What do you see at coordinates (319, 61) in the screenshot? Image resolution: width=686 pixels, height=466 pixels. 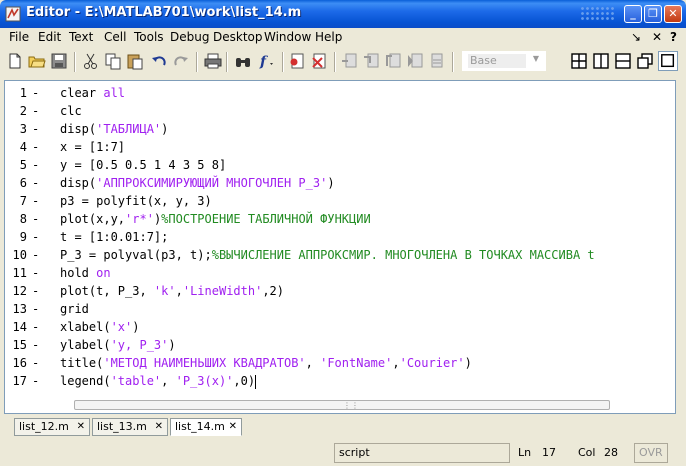 I see `clear-breakpoint-icon` at bounding box center [319, 61].